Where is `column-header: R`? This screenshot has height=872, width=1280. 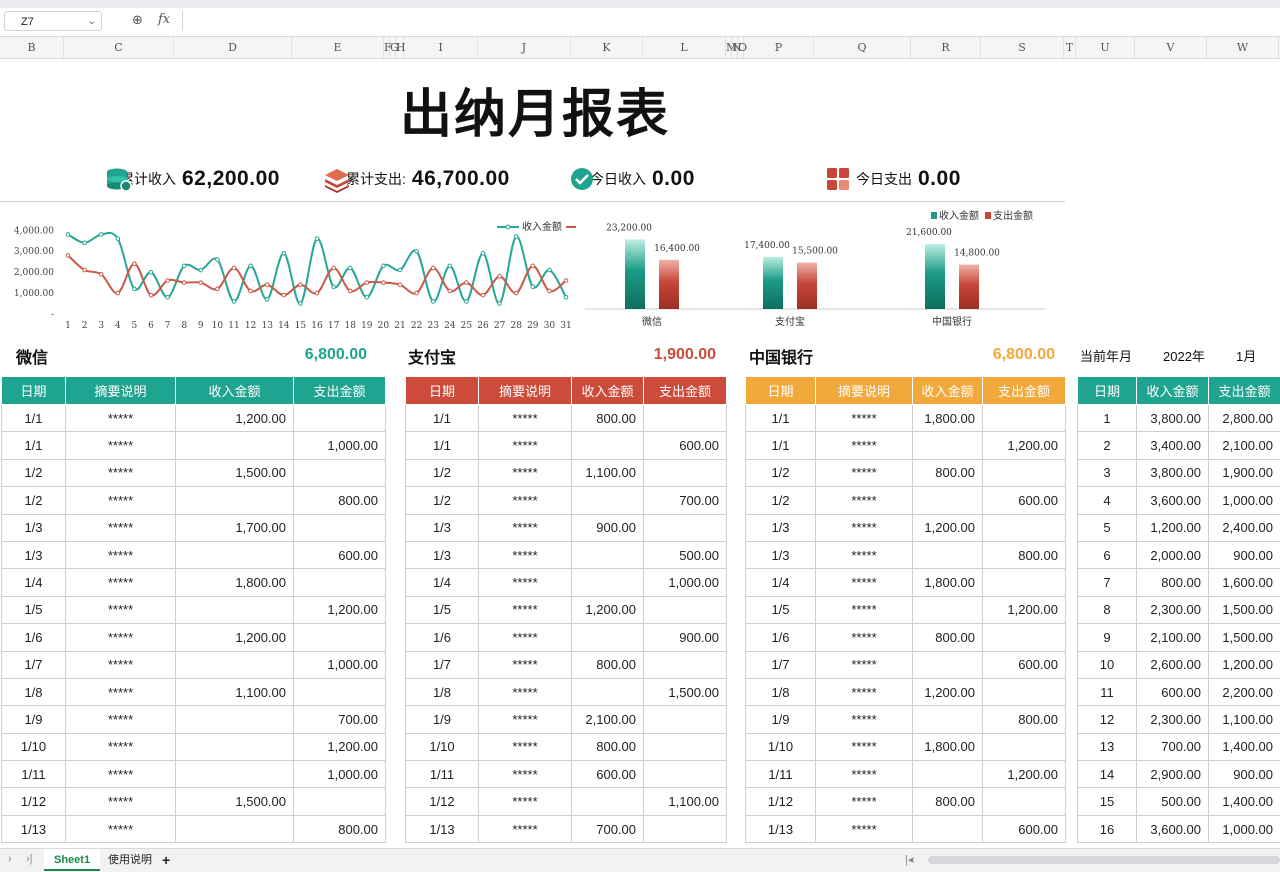
column-header: R is located at coordinates (946, 47).